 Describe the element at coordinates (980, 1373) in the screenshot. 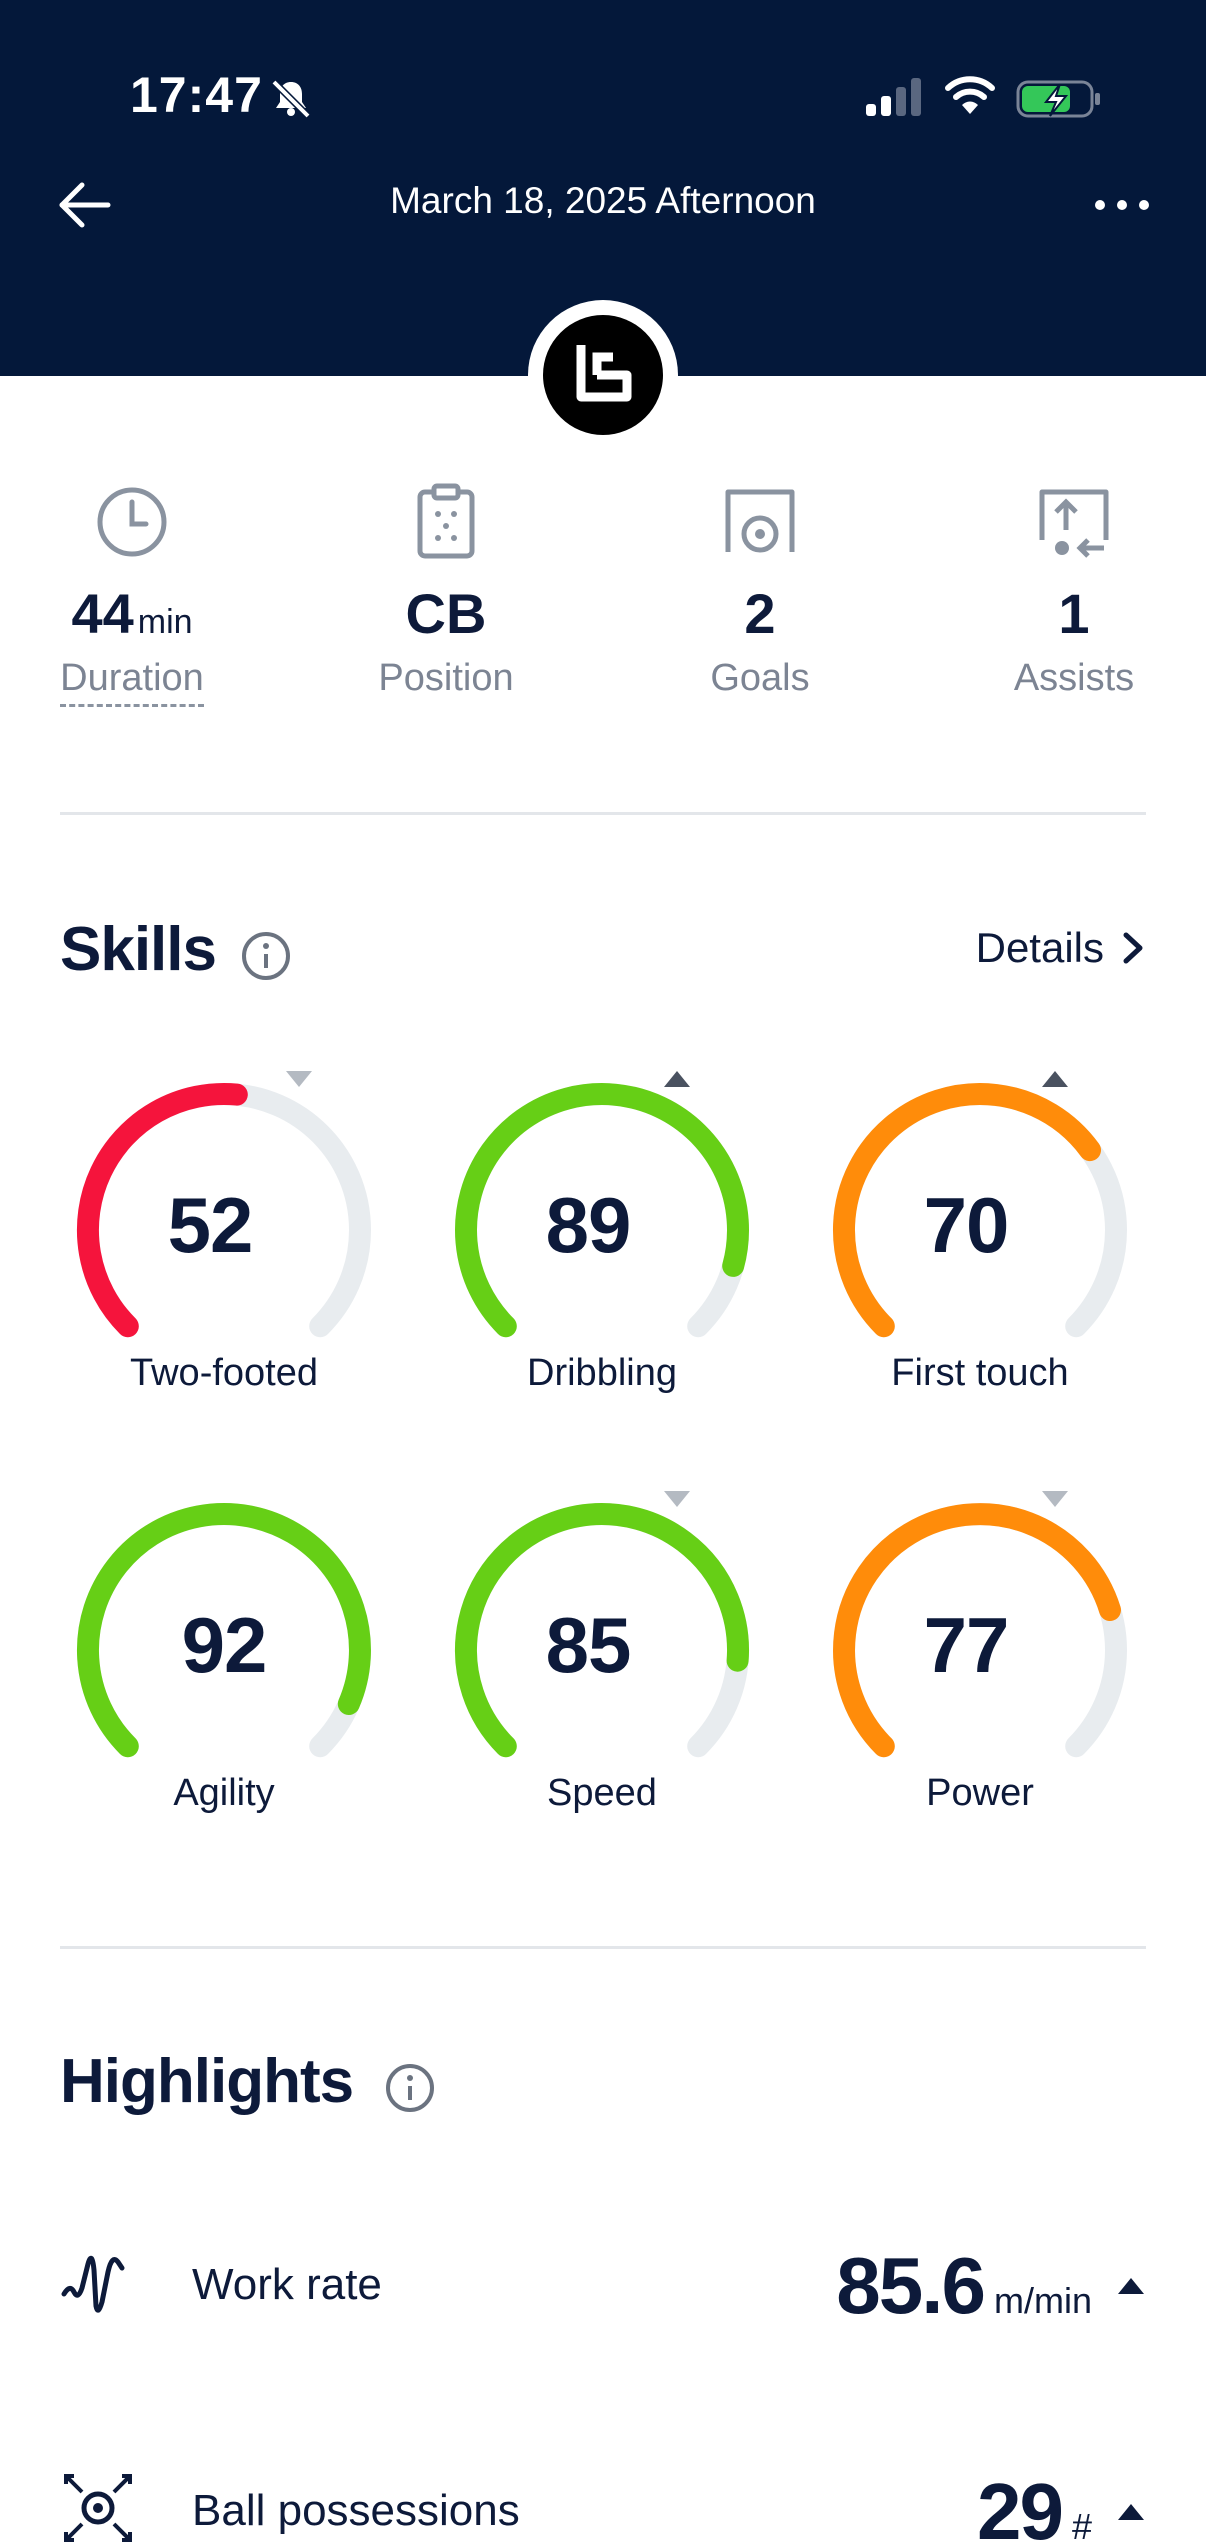

I see `skill-label: First touch` at that location.